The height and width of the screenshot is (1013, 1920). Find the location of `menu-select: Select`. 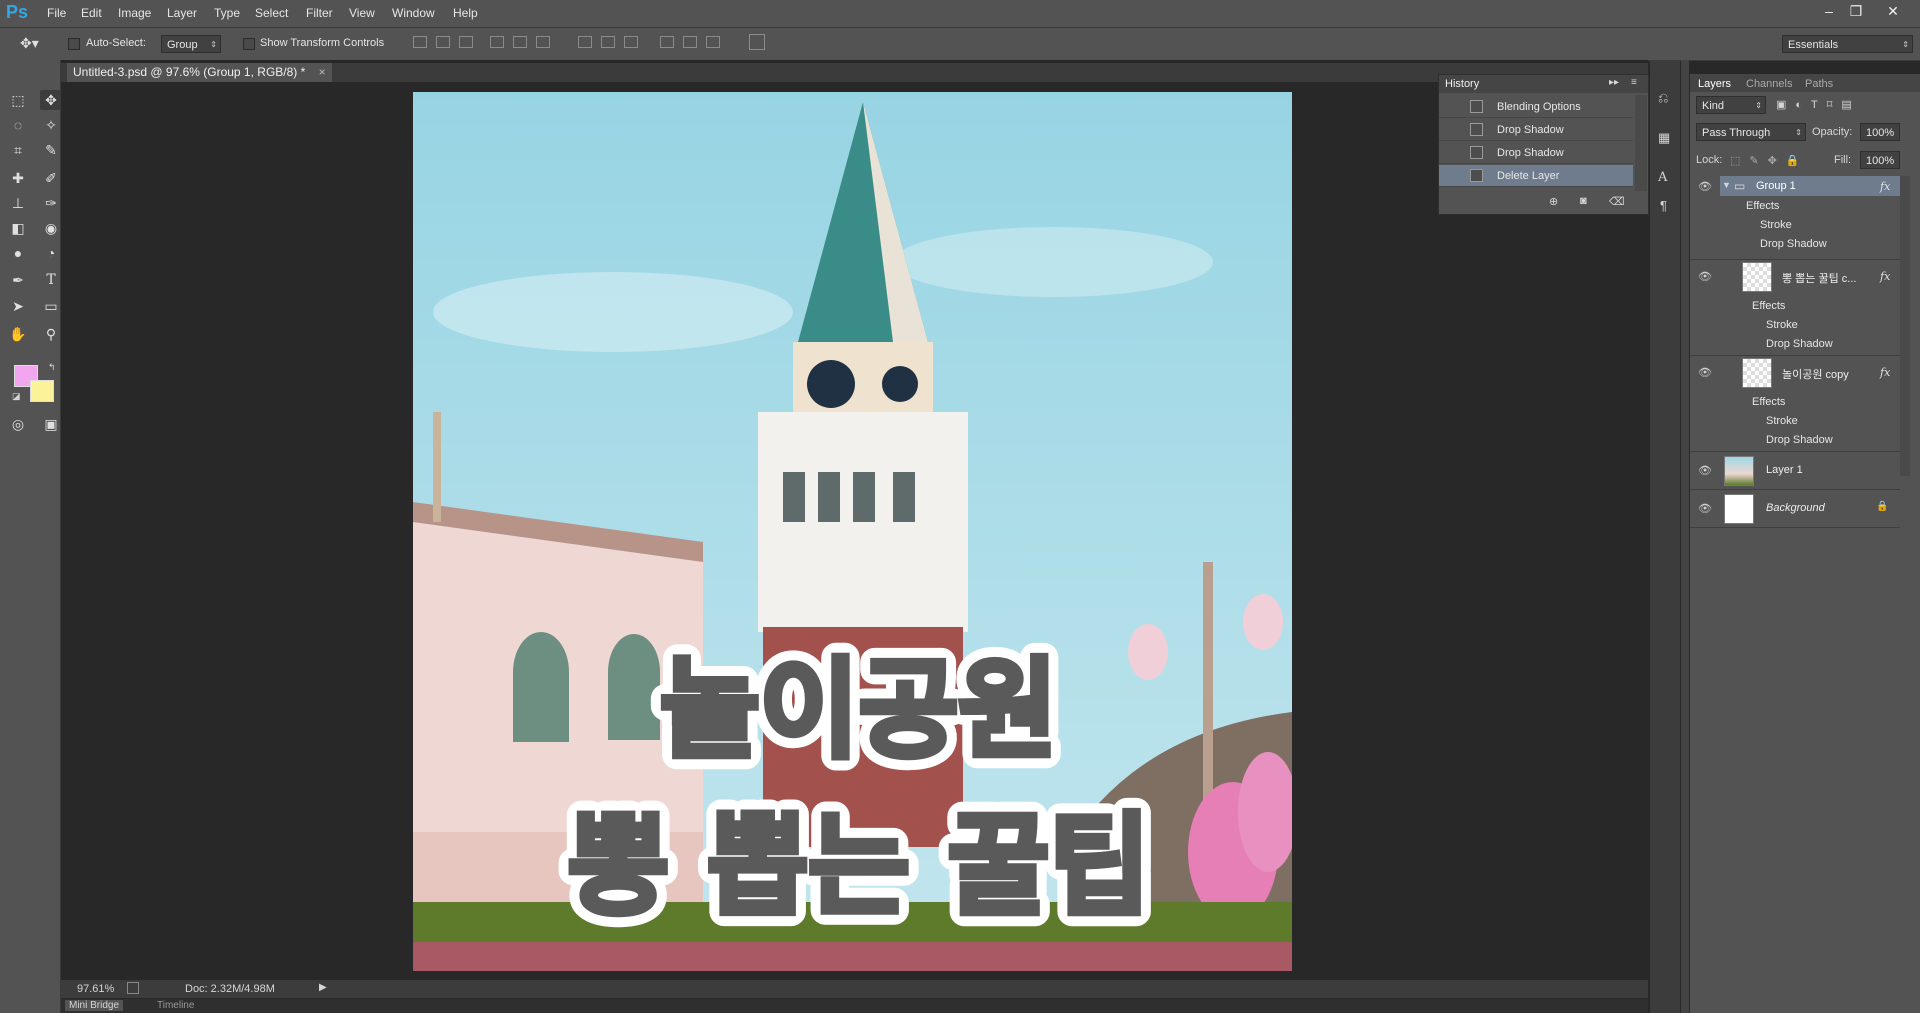

menu-select: Select is located at coordinates (271, 13).